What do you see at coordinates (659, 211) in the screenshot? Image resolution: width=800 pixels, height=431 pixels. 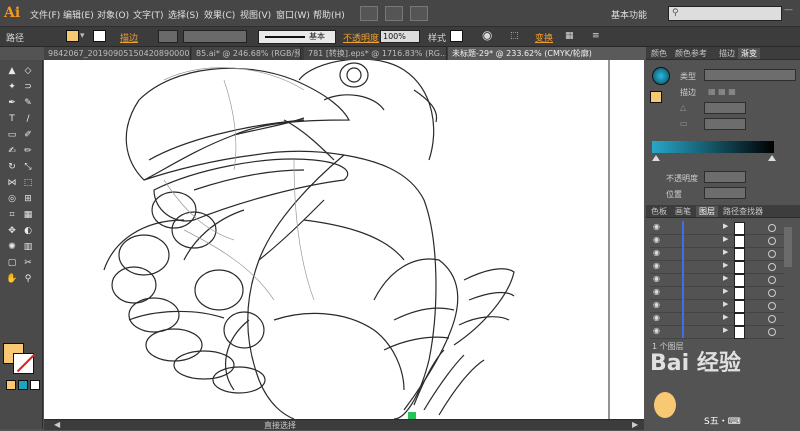 I see `tab-swatches: 色板` at bounding box center [659, 211].